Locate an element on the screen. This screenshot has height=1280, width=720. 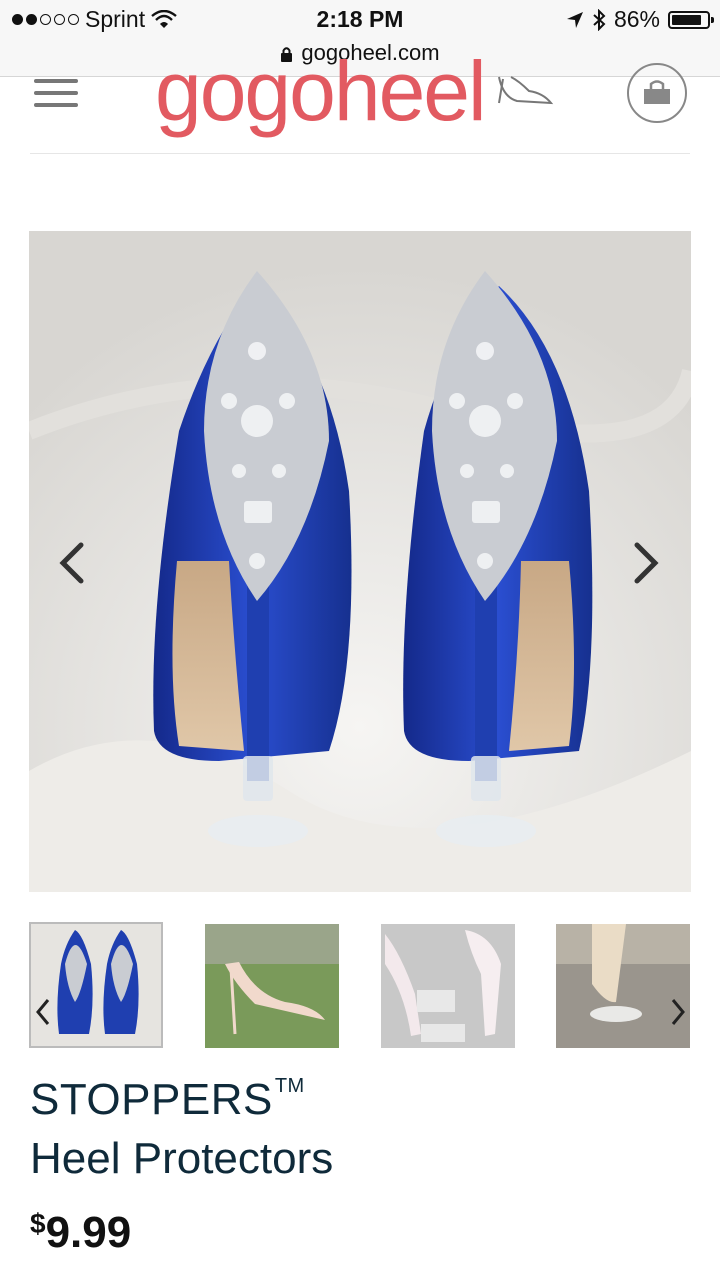
bluetooth-icon is located at coordinates (599, 19).